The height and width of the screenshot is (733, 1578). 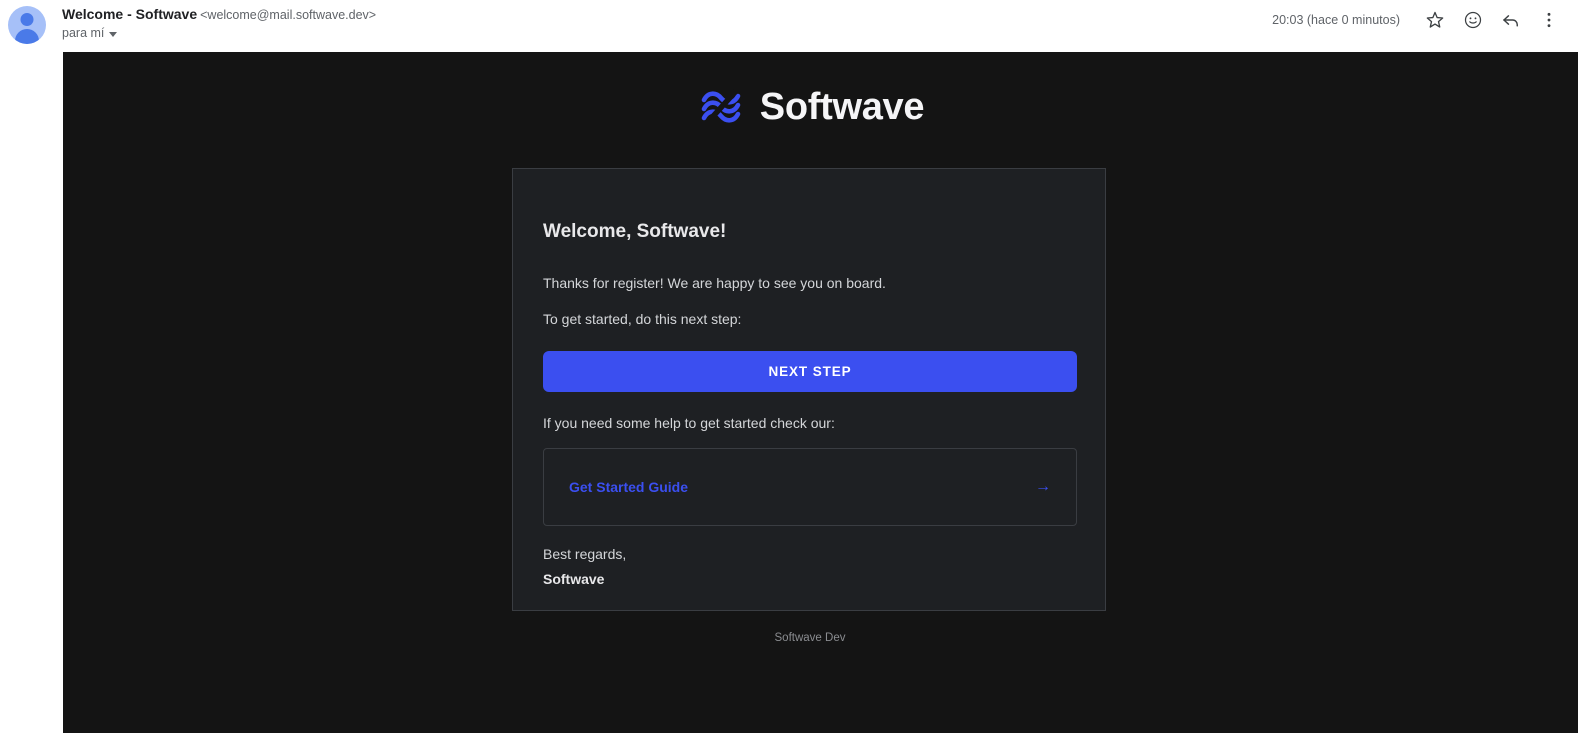 I want to click on brand-name: Softwave, so click(x=842, y=106).